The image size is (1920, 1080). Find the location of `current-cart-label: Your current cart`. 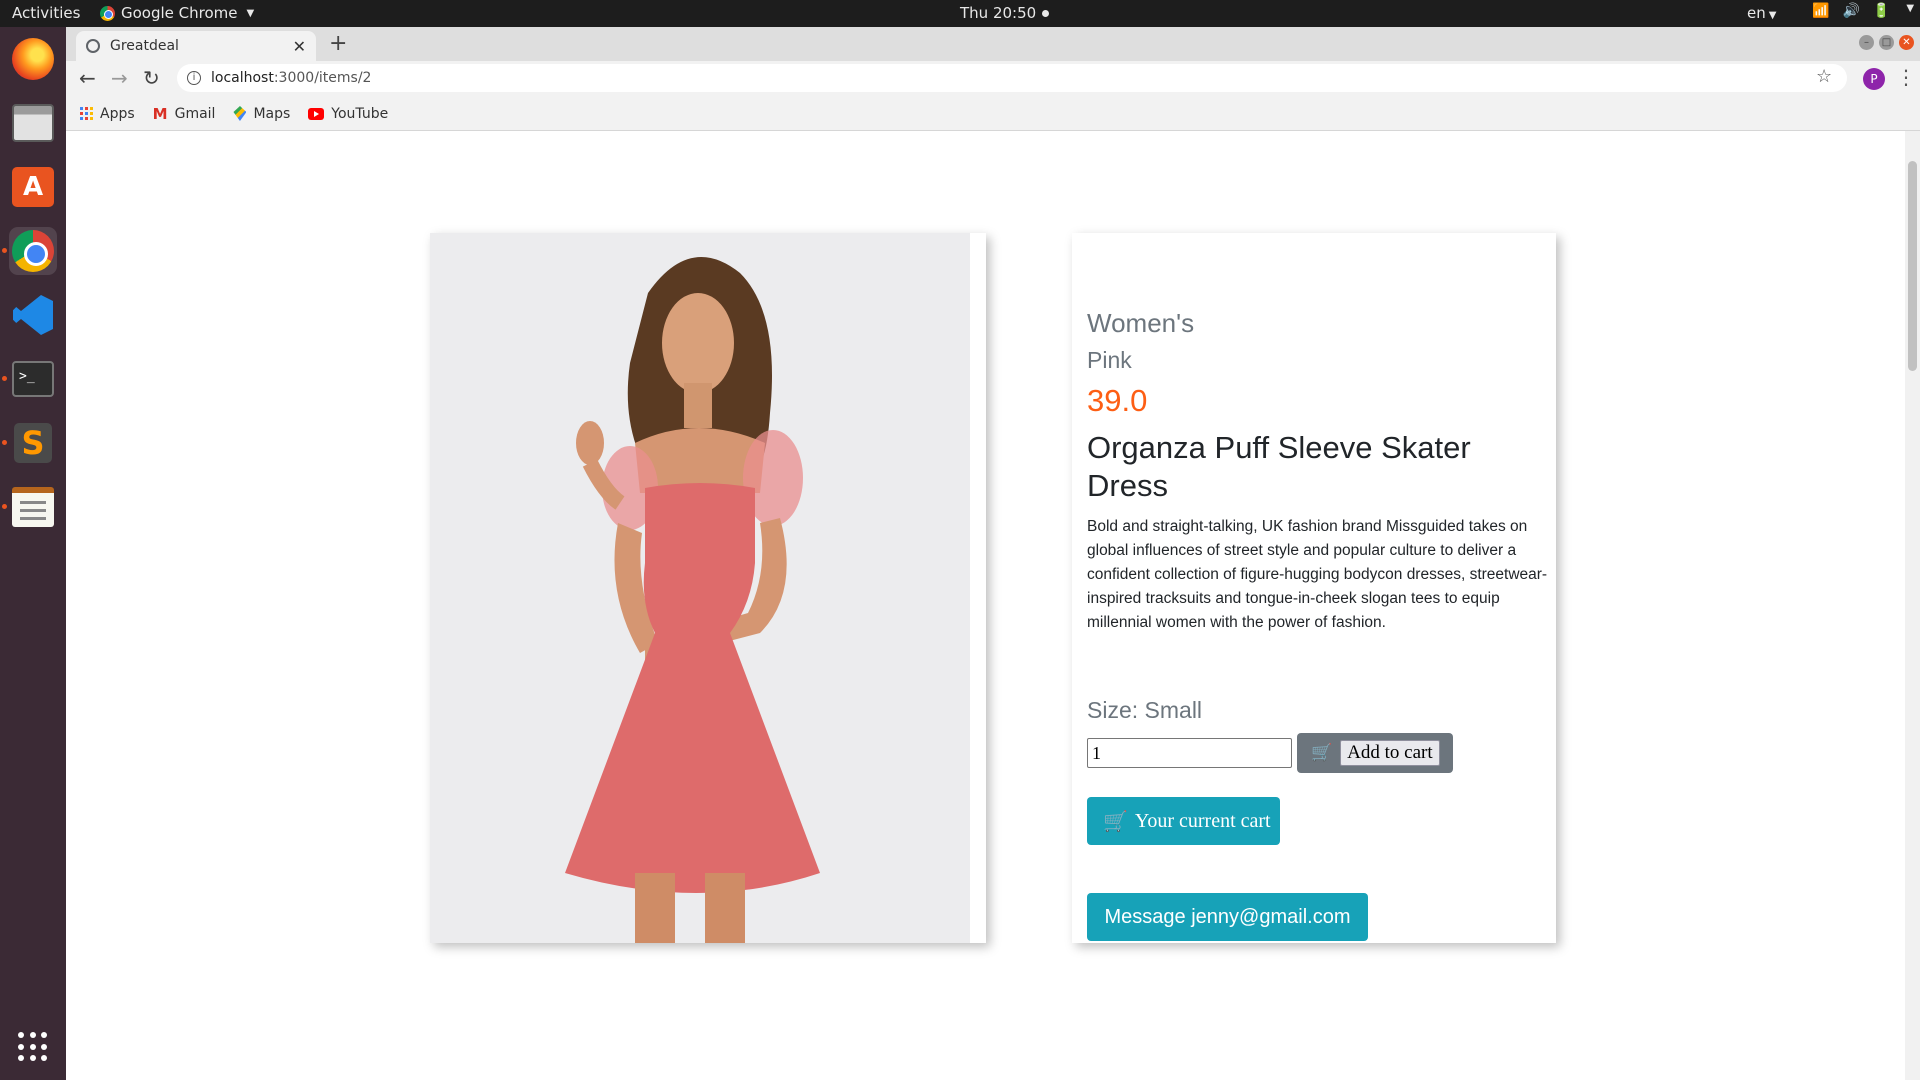

current-cart-label: Your current cart is located at coordinates (1202, 820).